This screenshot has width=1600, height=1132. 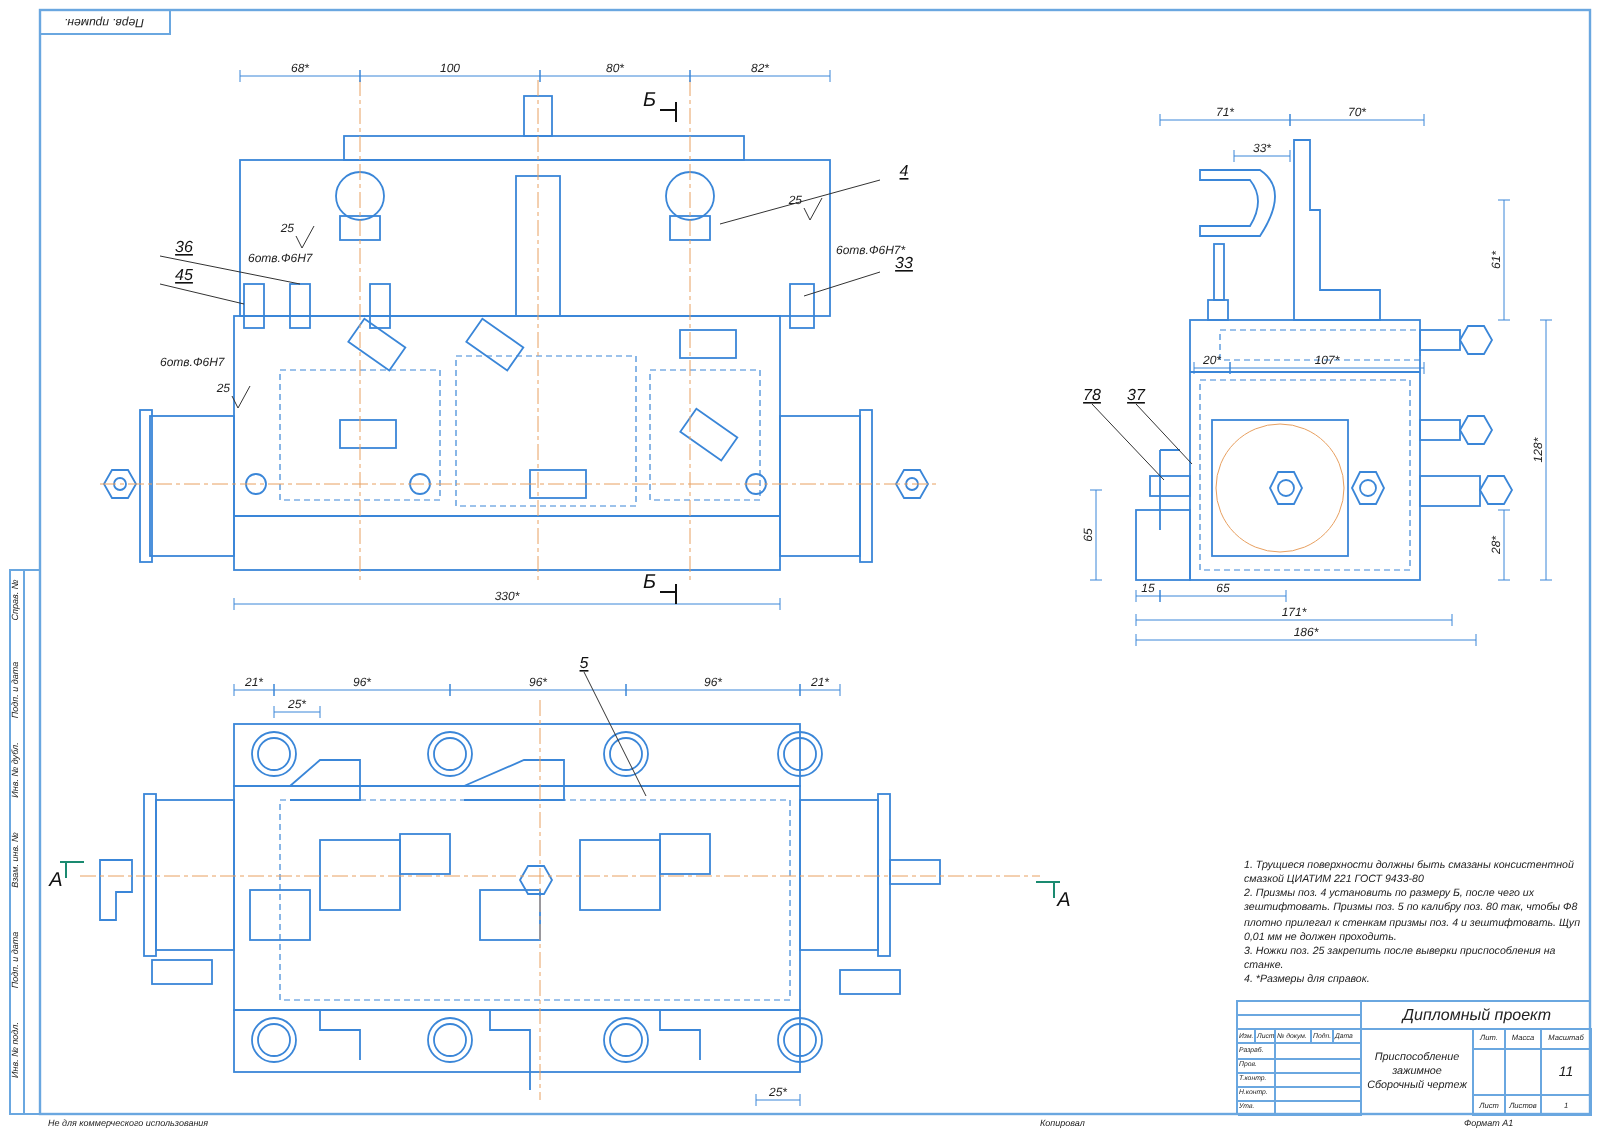 I want to click on position-number: 33, so click(x=904, y=263).